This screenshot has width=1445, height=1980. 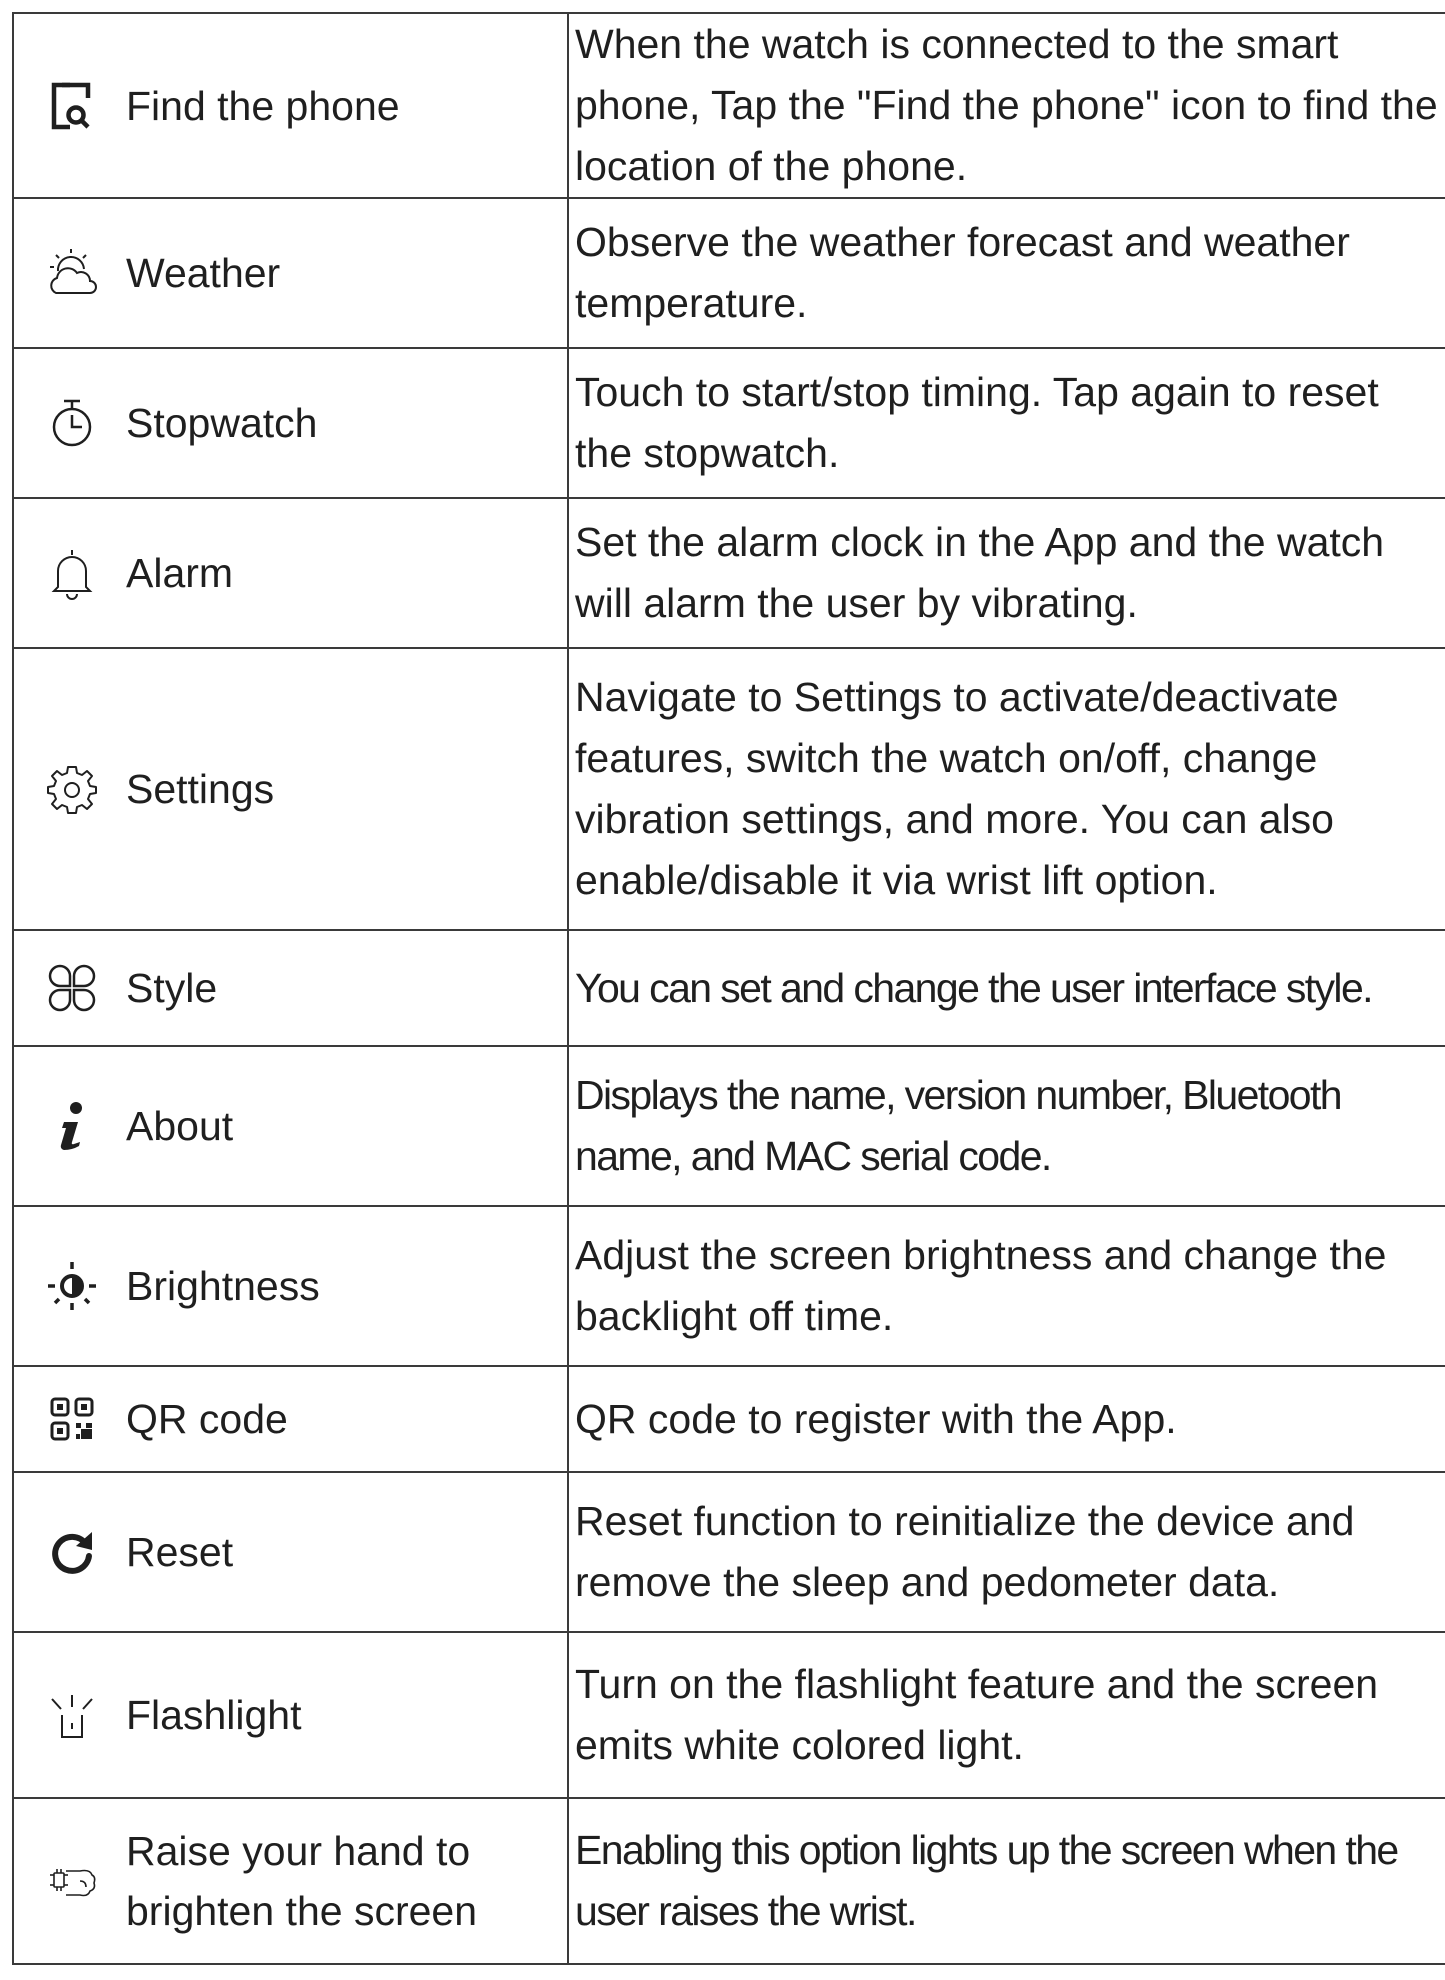 What do you see at coordinates (876, 1418) in the screenshot?
I see `feature-description: QR code to register with the App.` at bounding box center [876, 1418].